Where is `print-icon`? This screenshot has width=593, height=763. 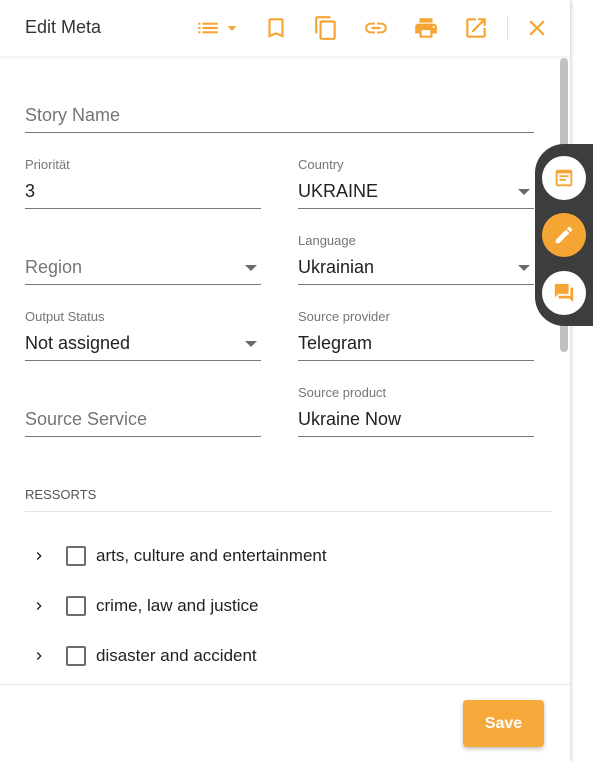 print-icon is located at coordinates (426, 28).